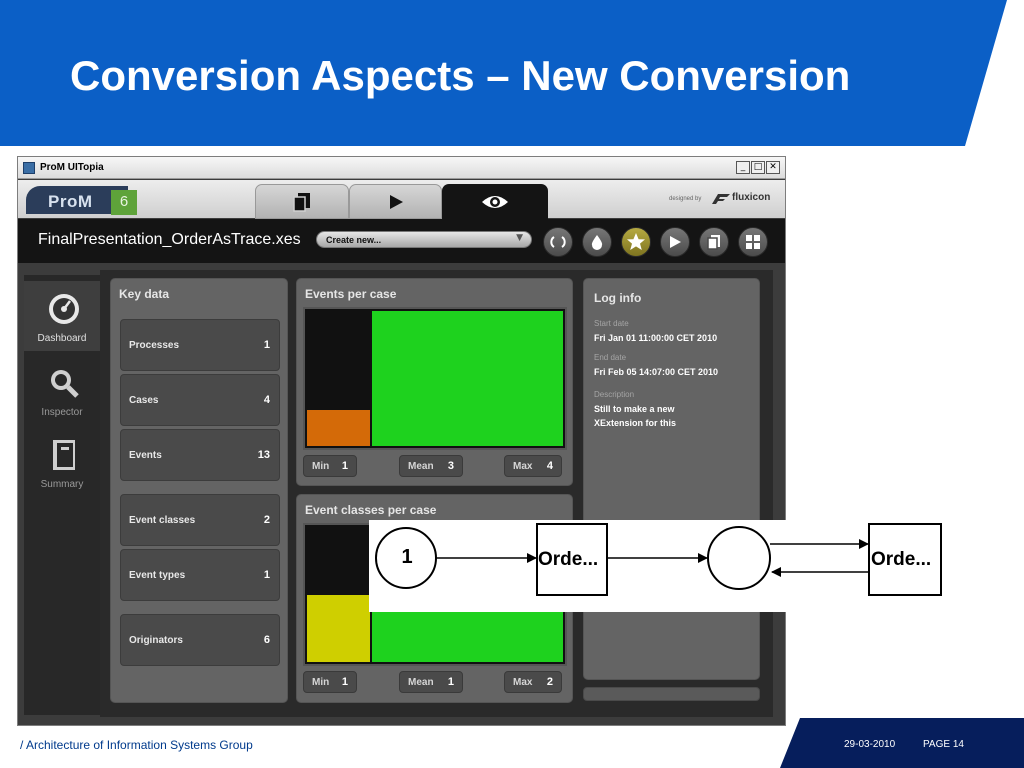  Describe the element at coordinates (200, 640) in the screenshot. I see `key-data-row: Originators 6` at that location.